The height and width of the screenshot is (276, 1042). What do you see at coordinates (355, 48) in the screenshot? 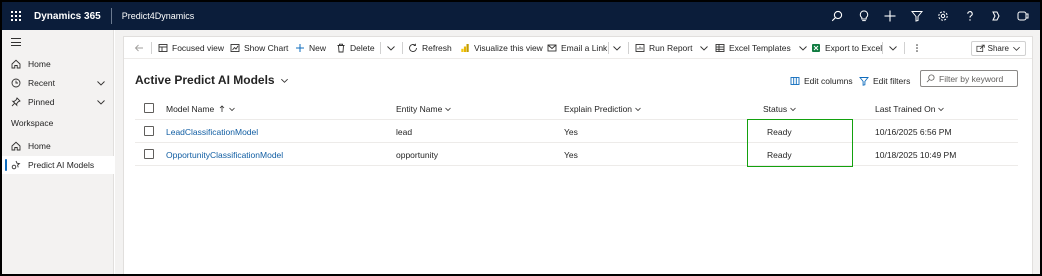
I see `delete-button: Delete` at bounding box center [355, 48].